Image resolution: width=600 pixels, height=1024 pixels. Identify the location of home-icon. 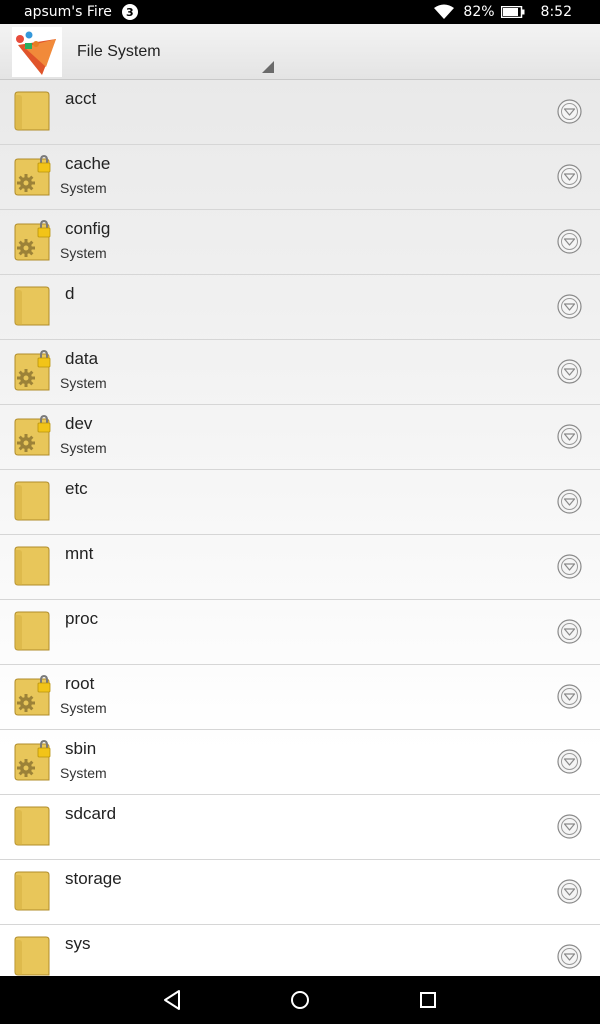
(300, 1000).